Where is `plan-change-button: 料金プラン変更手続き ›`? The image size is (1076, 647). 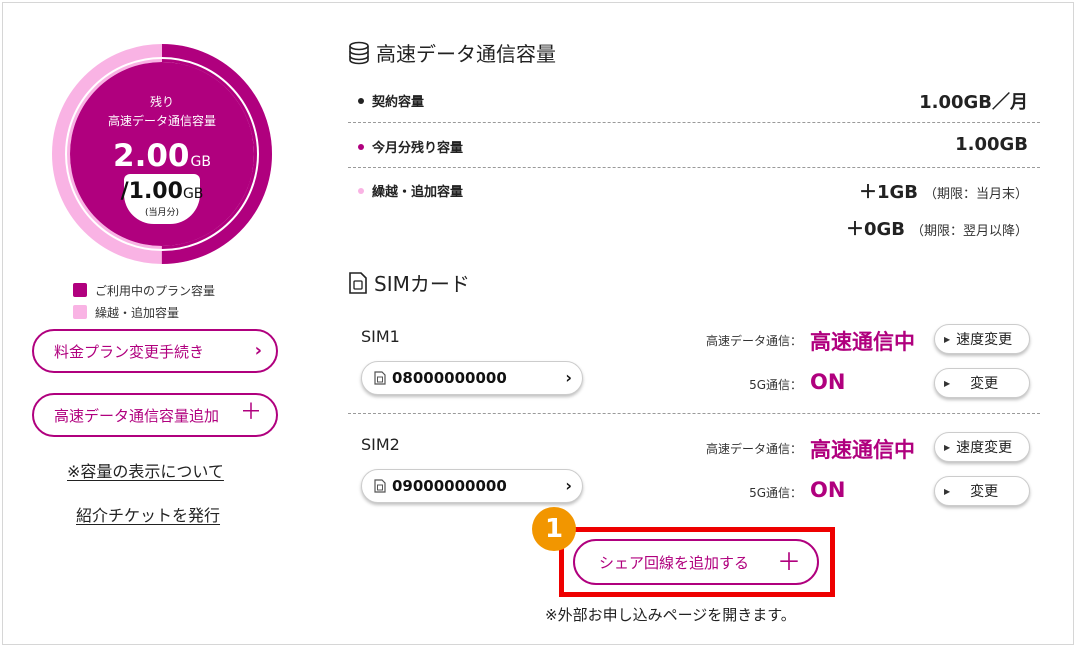 plan-change-button: 料金プラン変更手続き › is located at coordinates (155, 351).